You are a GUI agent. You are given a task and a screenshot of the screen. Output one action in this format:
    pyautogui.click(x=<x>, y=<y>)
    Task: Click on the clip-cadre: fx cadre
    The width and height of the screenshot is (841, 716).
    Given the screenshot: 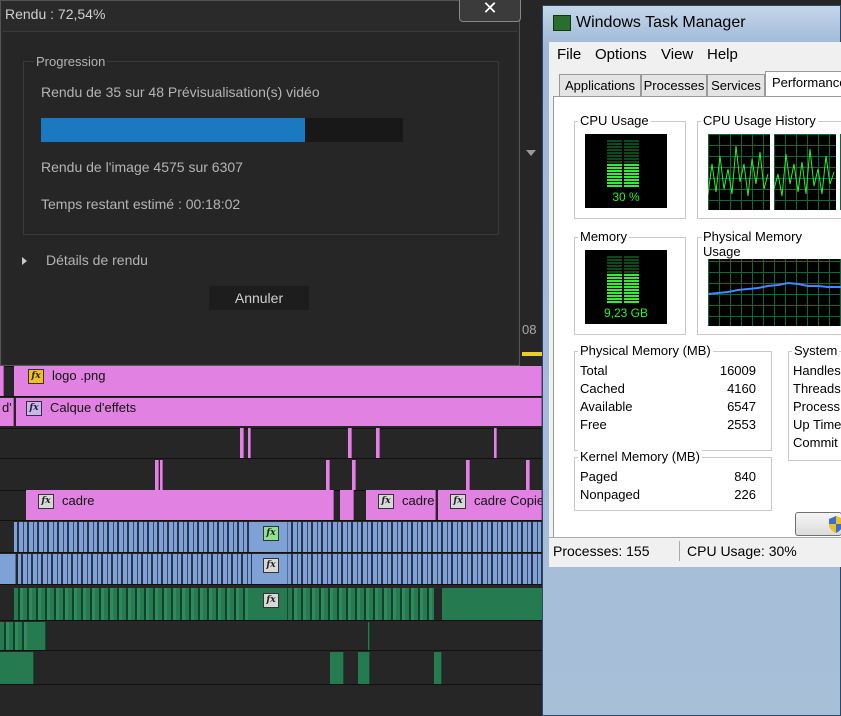 What is the action you would take?
    pyautogui.click(x=180, y=505)
    